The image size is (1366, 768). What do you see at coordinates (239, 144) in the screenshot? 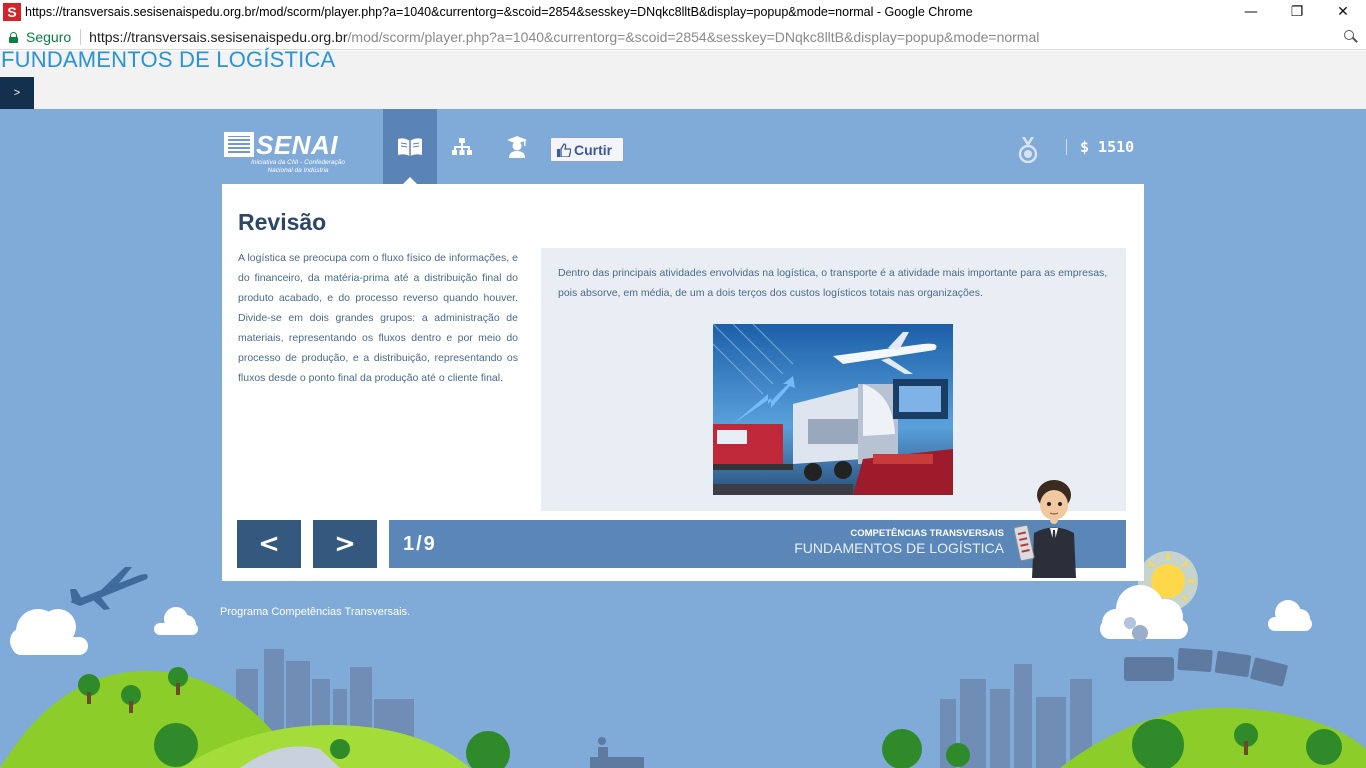
I see `senai-mark-icon` at bounding box center [239, 144].